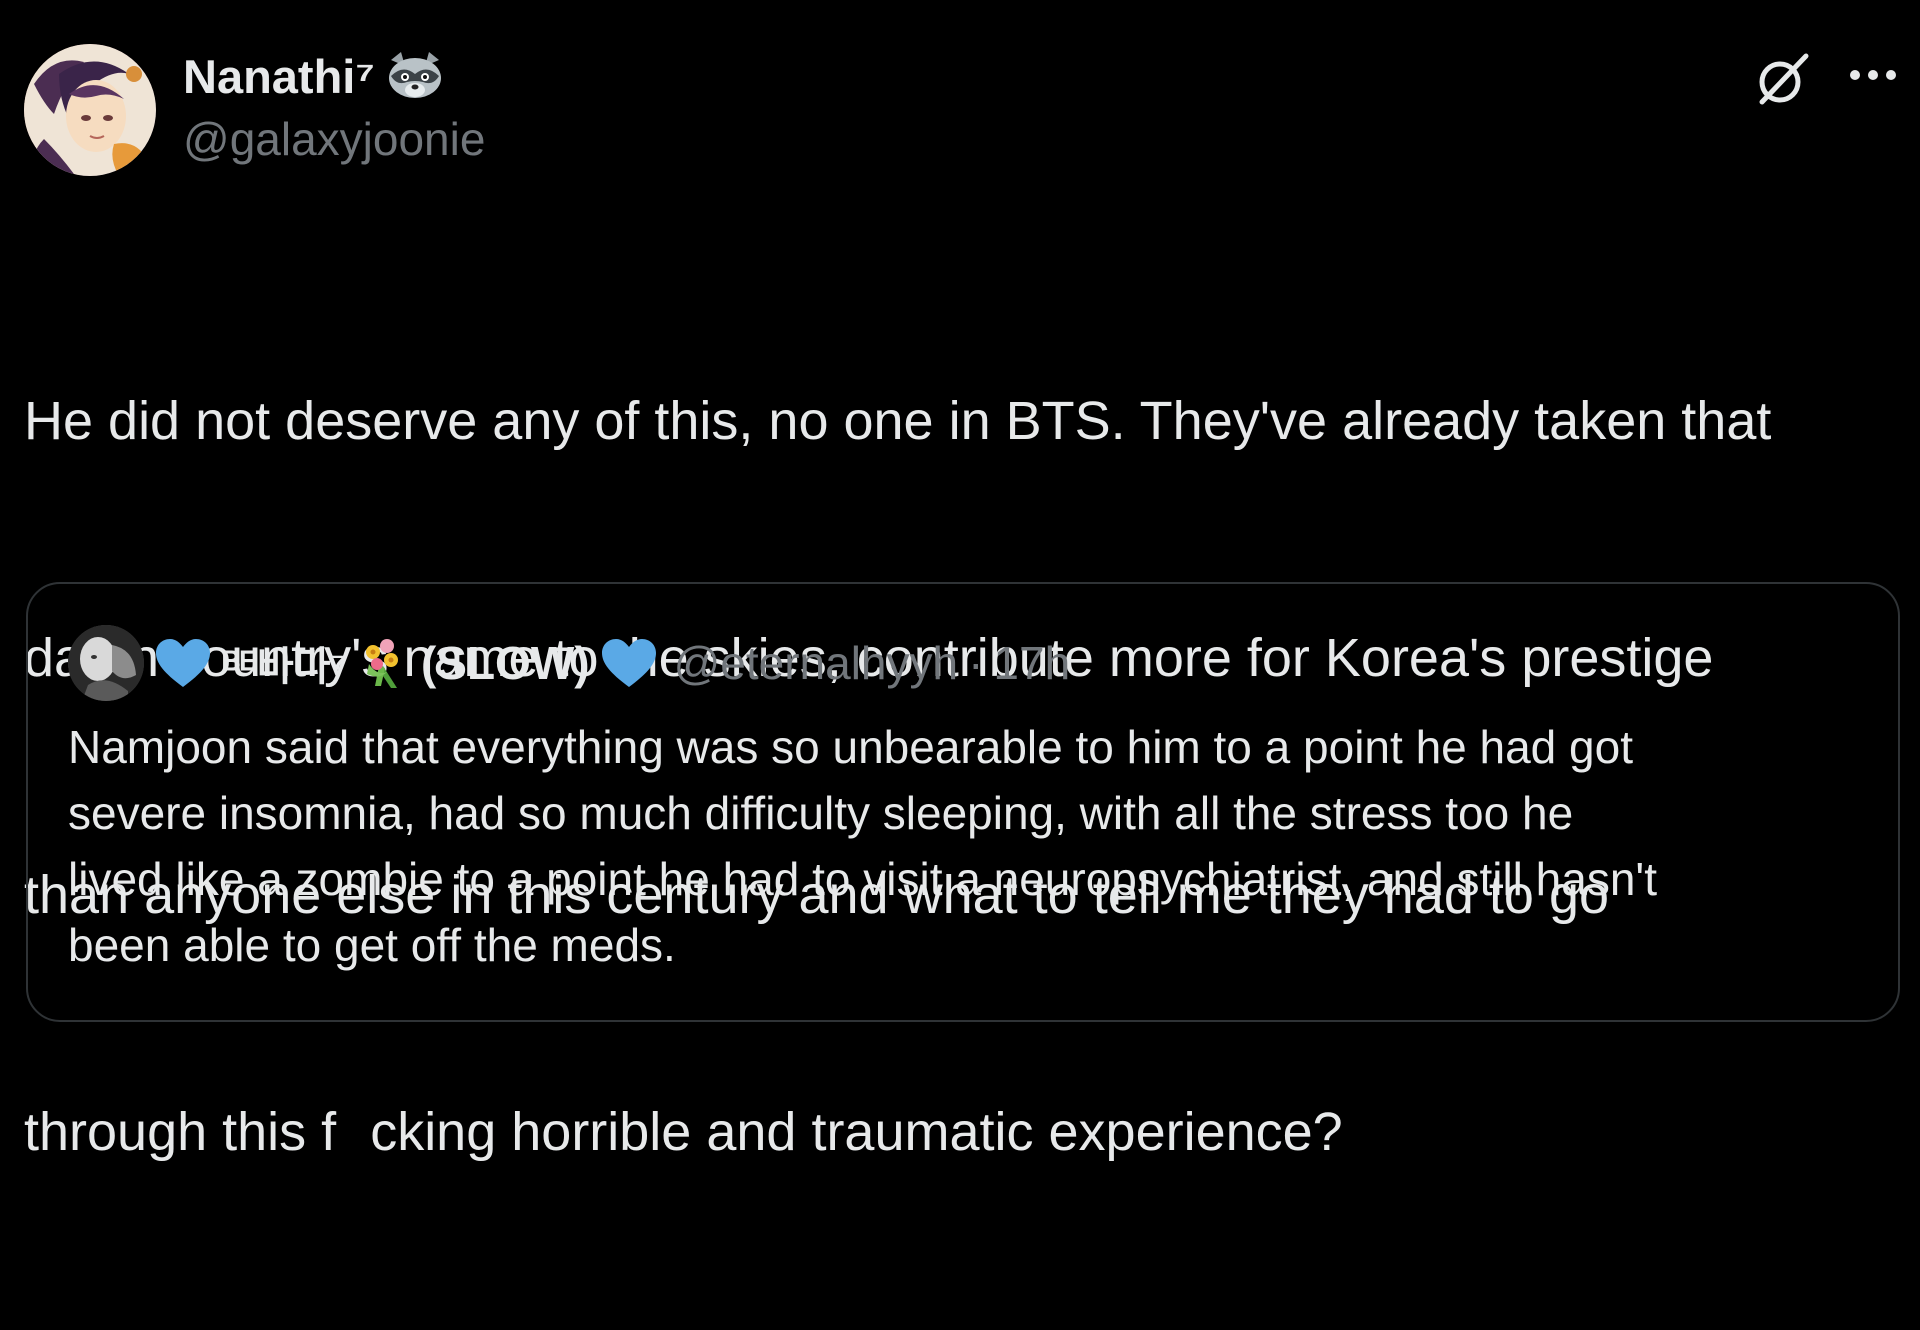  Describe the element at coordinates (106, 663) in the screenshot. I see `quoted-author-avatar` at that location.